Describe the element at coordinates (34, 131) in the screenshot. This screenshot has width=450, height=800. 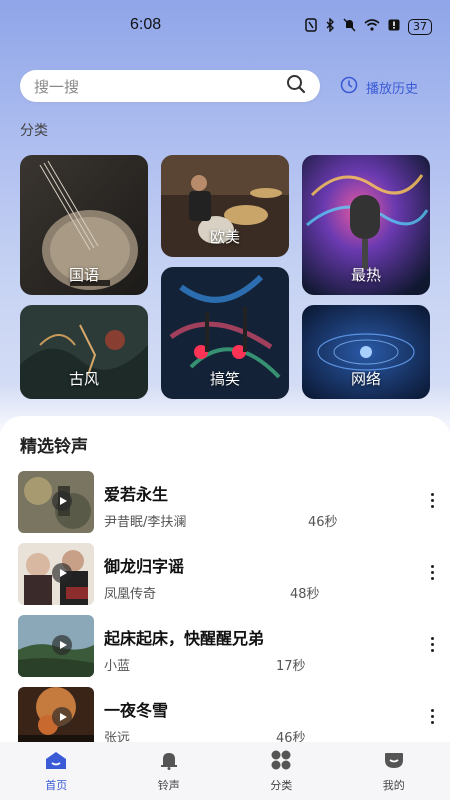
I see `categories-heading: 分类` at that location.